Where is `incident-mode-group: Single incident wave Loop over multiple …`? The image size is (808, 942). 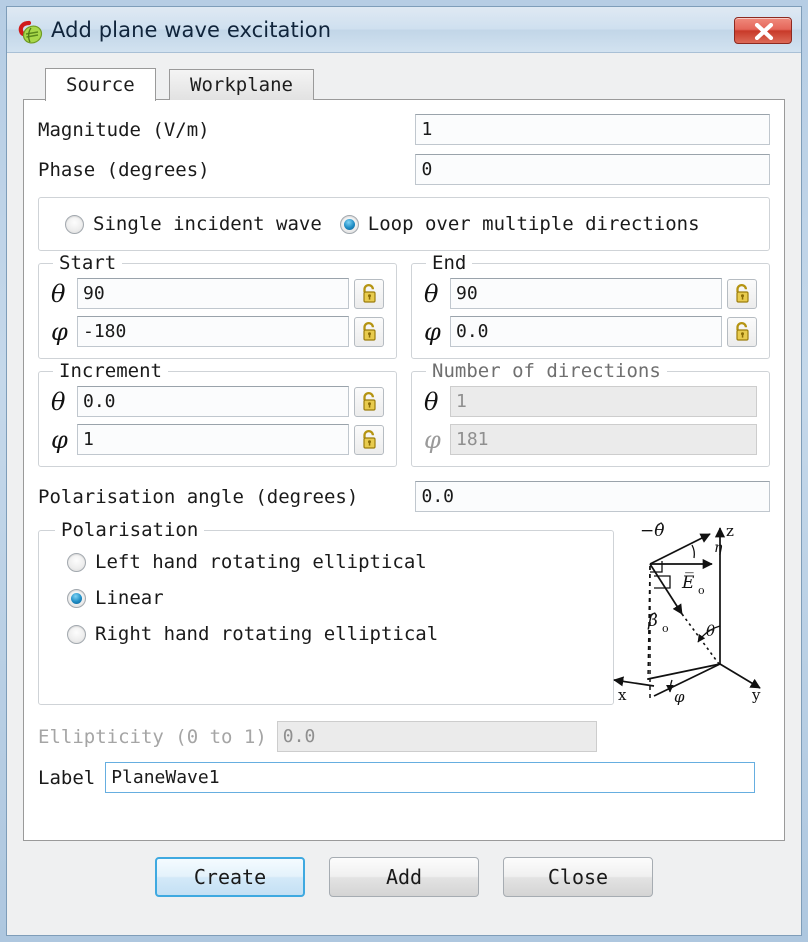 incident-mode-group: Single incident wave Loop over multiple … is located at coordinates (404, 224).